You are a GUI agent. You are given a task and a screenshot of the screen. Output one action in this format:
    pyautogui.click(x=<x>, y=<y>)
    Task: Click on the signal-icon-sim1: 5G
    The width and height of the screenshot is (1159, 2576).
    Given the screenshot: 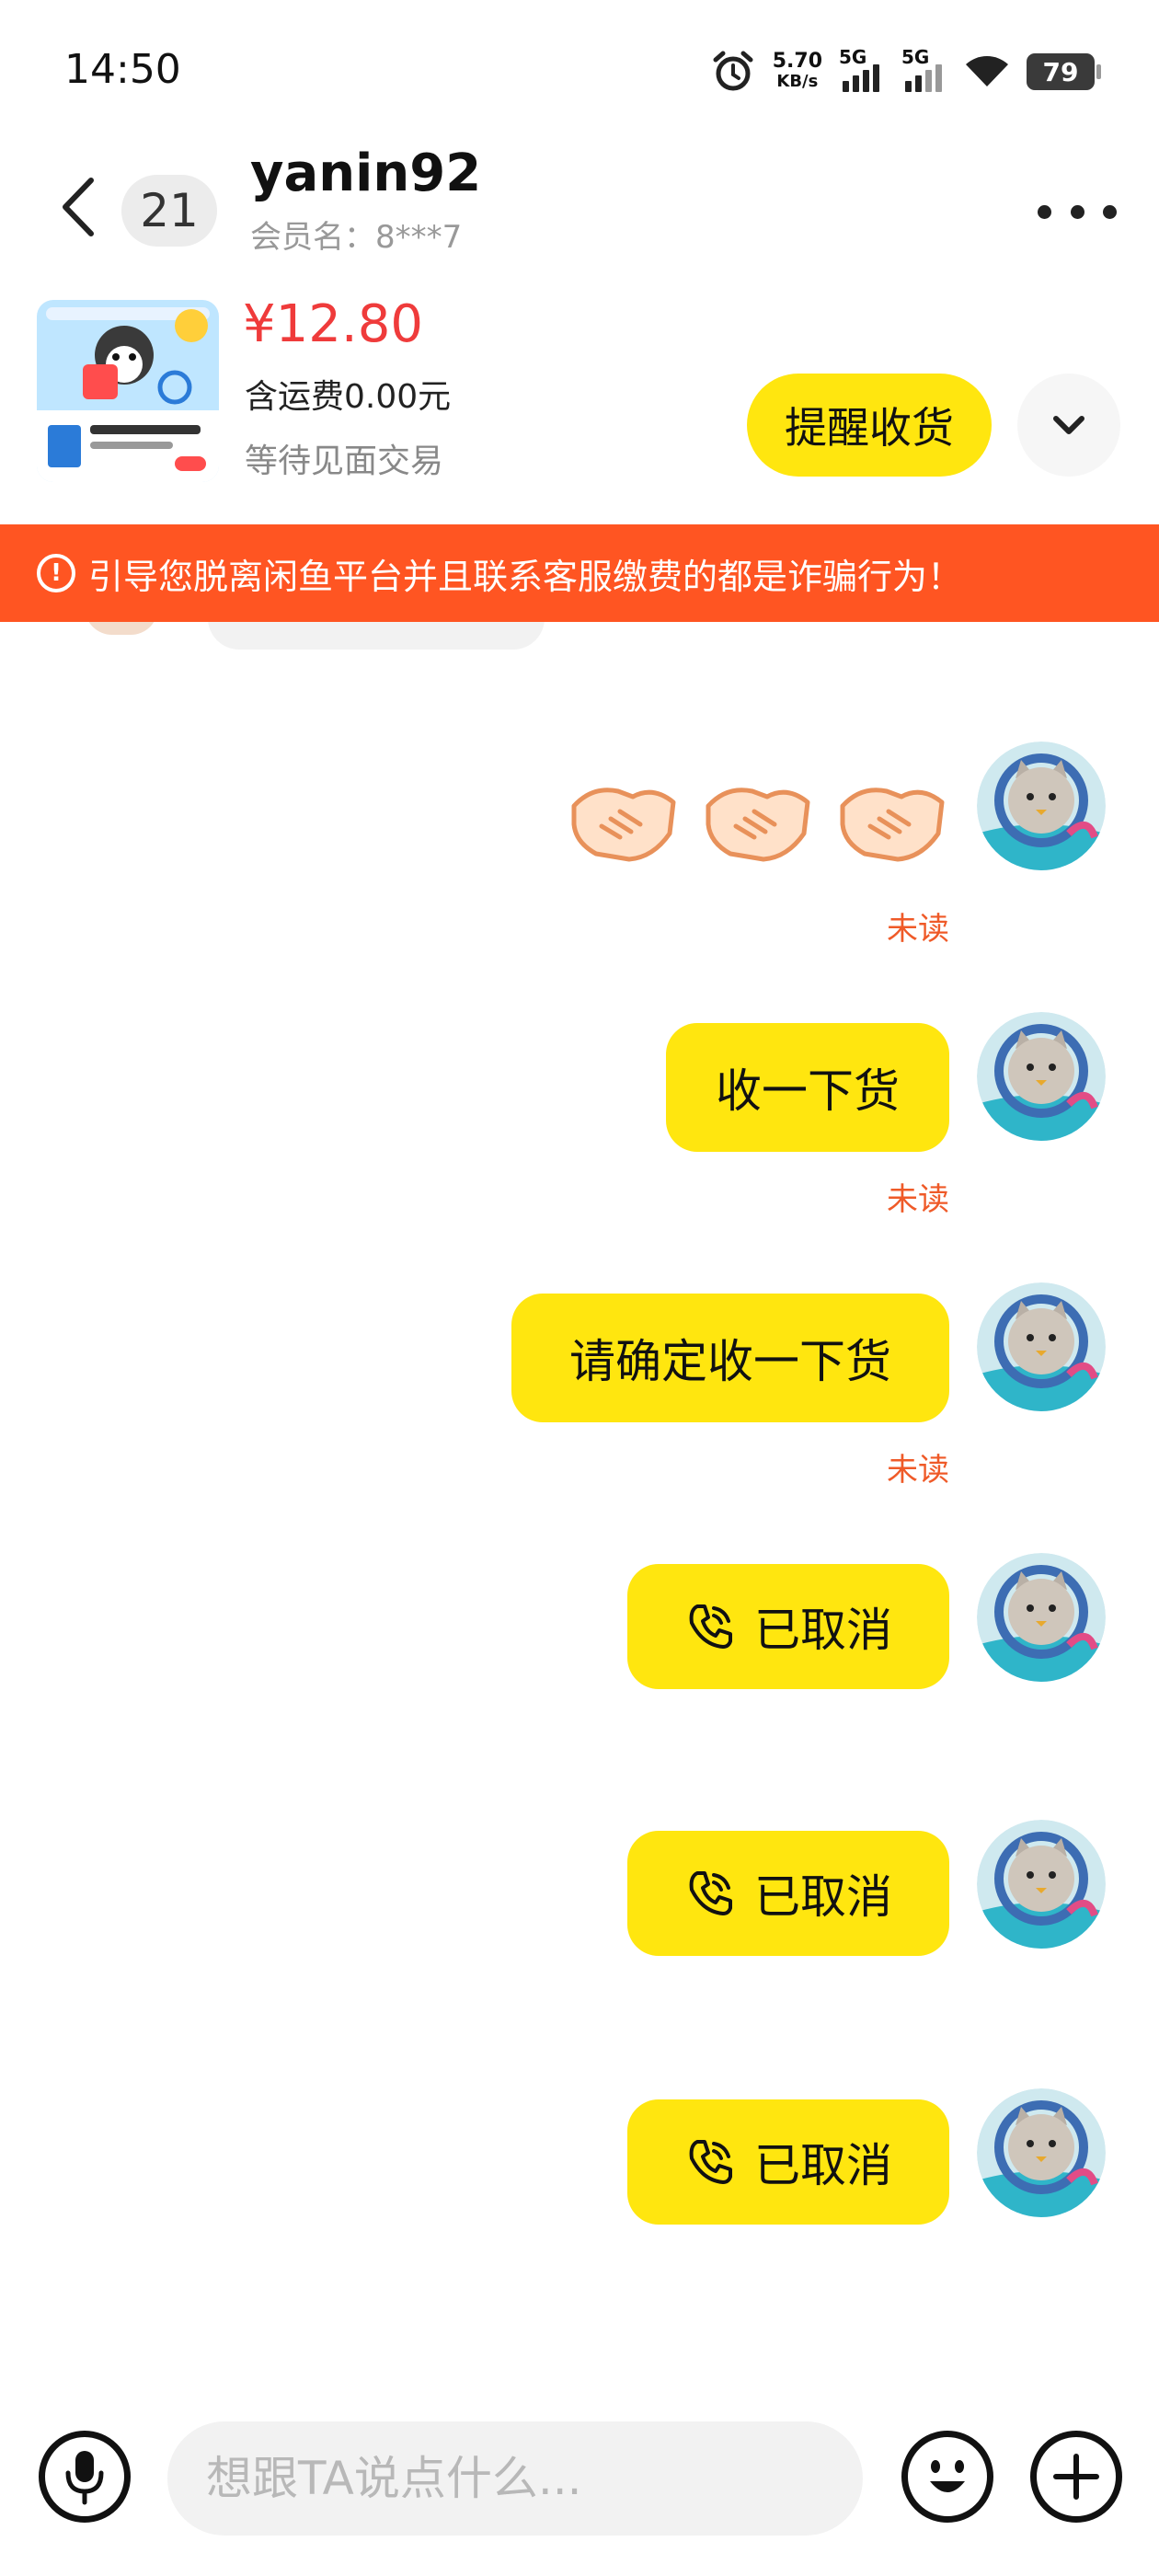 What is the action you would take?
    pyautogui.click(x=862, y=69)
    